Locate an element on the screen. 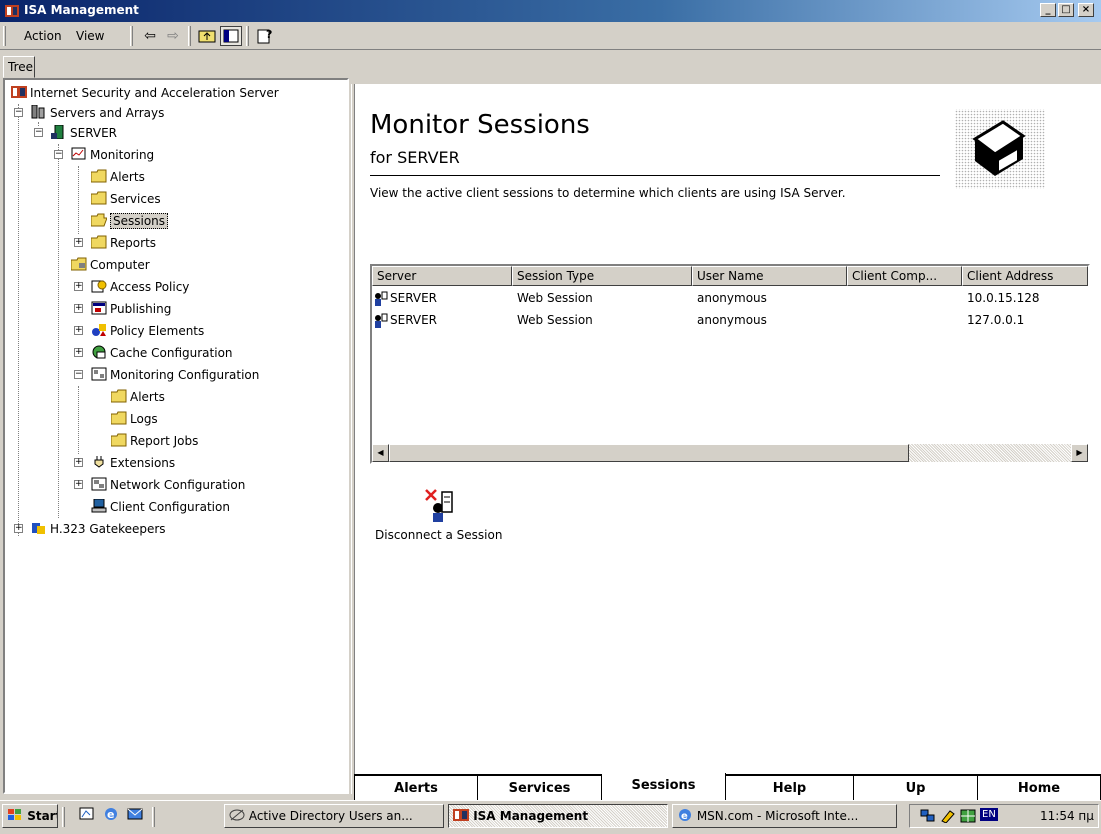 The height and width of the screenshot is (834, 1101). cell-server: SERVER is located at coordinates (414, 320).